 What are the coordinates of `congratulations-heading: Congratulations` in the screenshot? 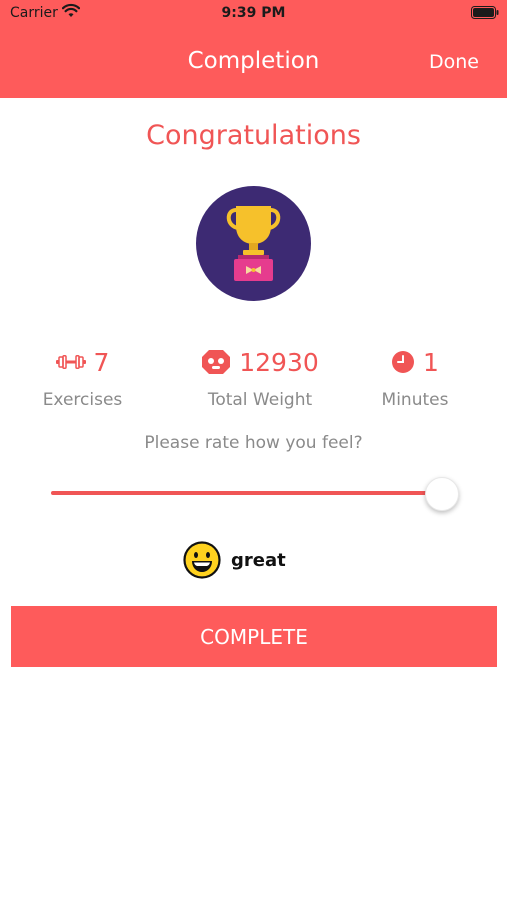 It's located at (253, 135).